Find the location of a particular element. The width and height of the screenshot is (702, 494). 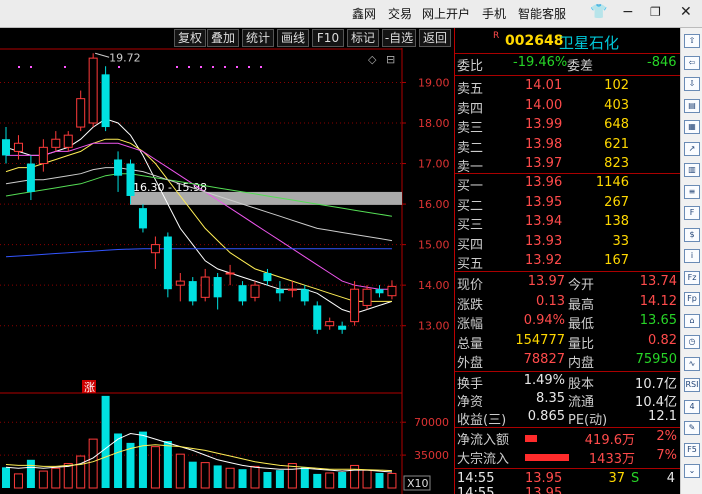

finance-value: 12.1 is located at coordinates (662, 416).